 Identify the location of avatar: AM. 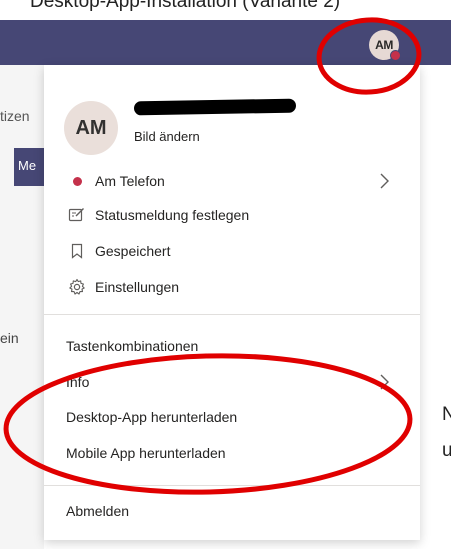
(91, 128).